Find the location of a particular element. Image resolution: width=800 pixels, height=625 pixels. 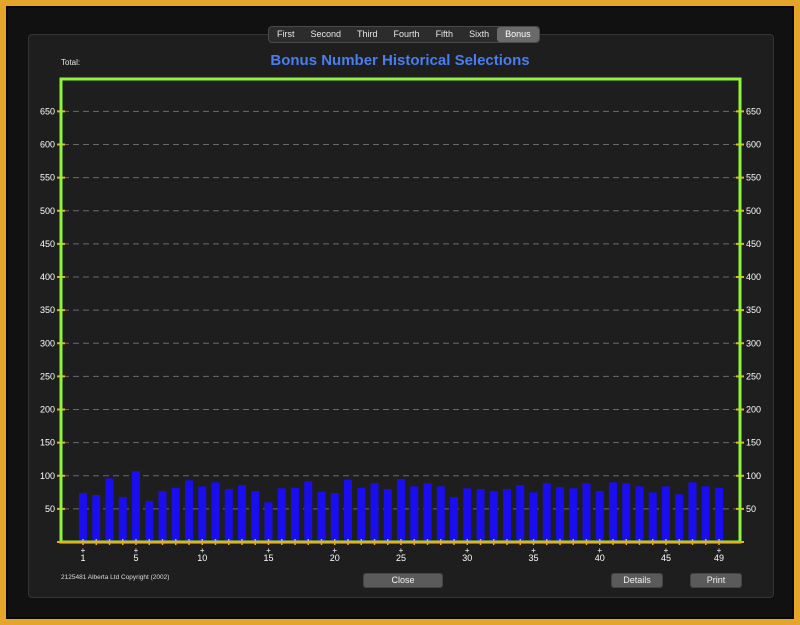

y-tick-label-right: 350 is located at coordinates (753, 310).